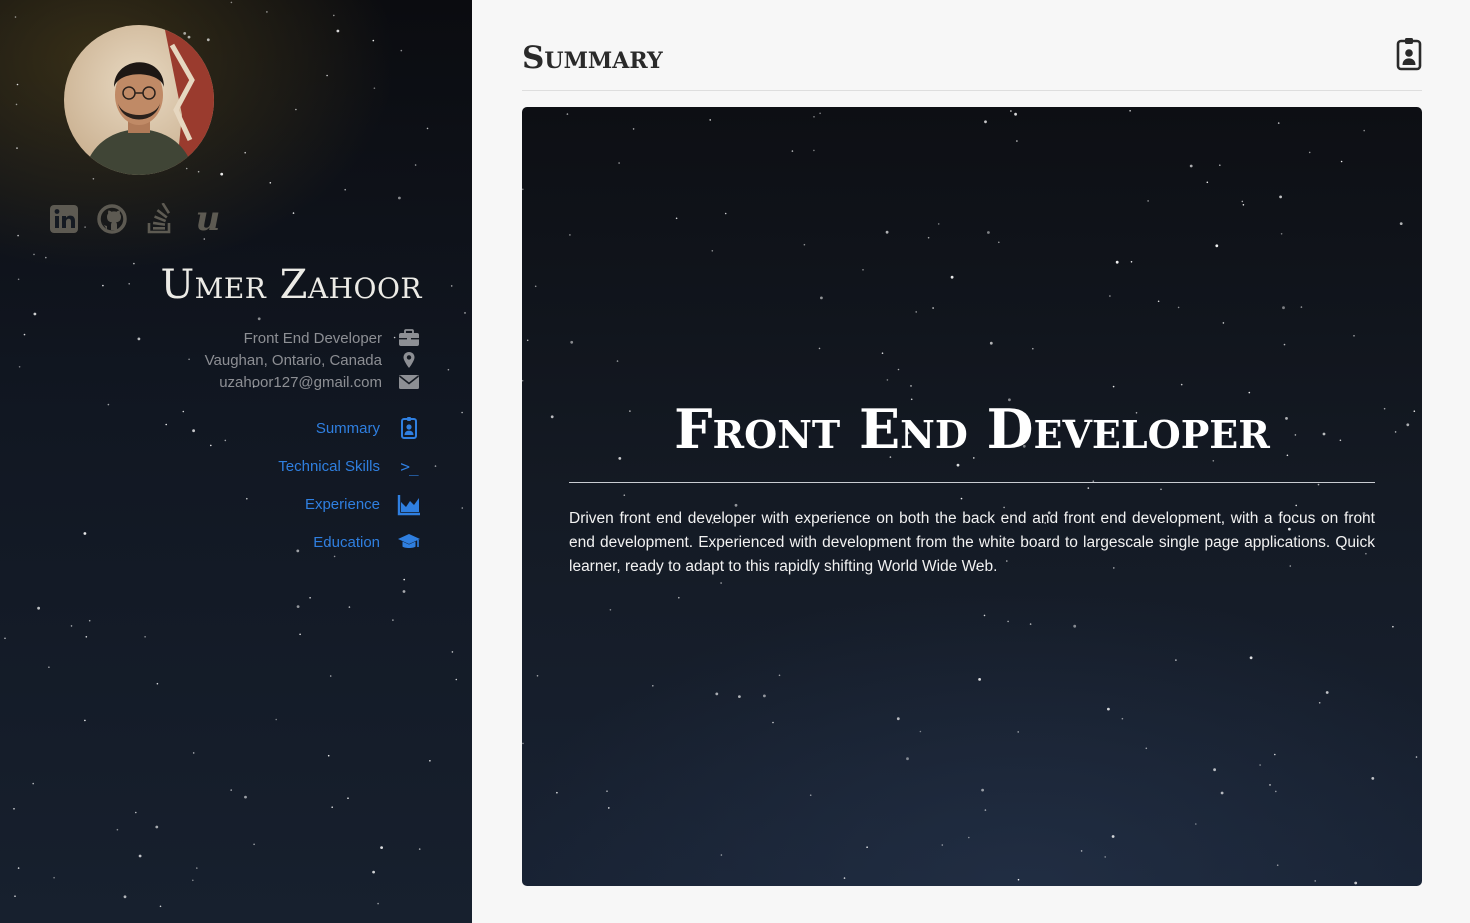 The width and height of the screenshot is (1470, 923). I want to click on main-header: Summary, so click(972, 64).